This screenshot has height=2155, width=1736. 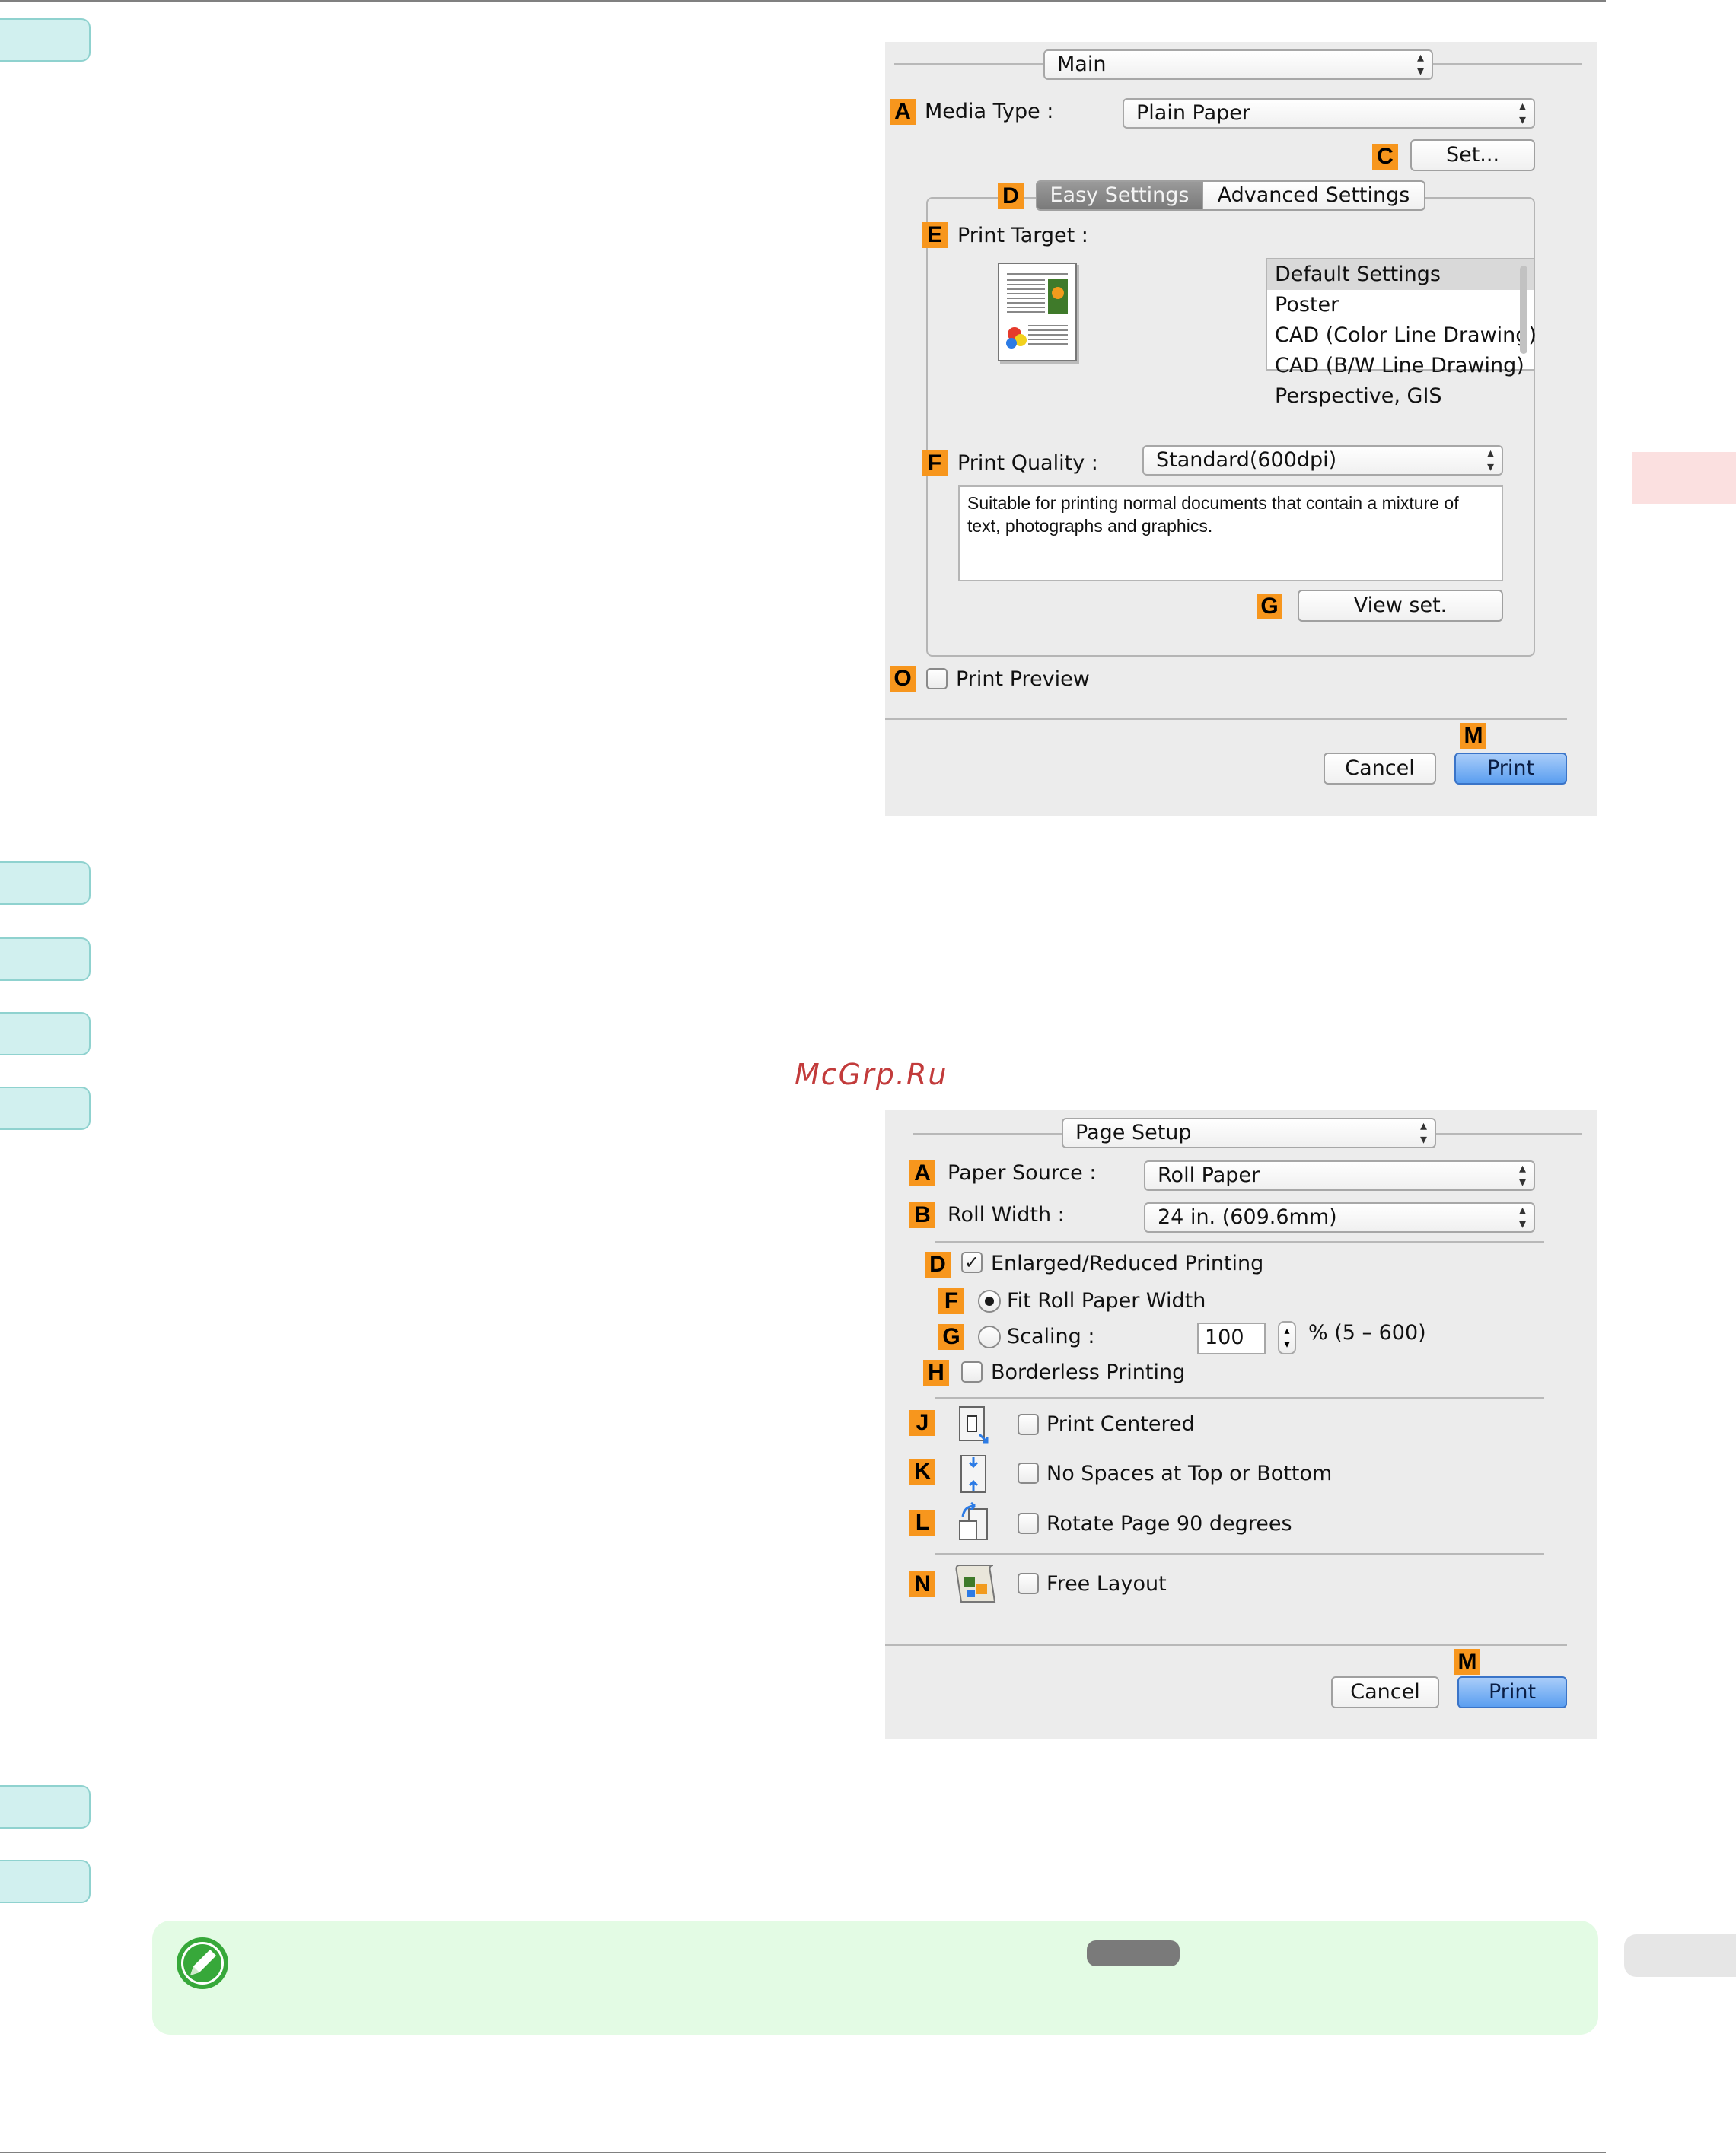 What do you see at coordinates (937, 678) in the screenshot?
I see `print-preview-checkbox` at bounding box center [937, 678].